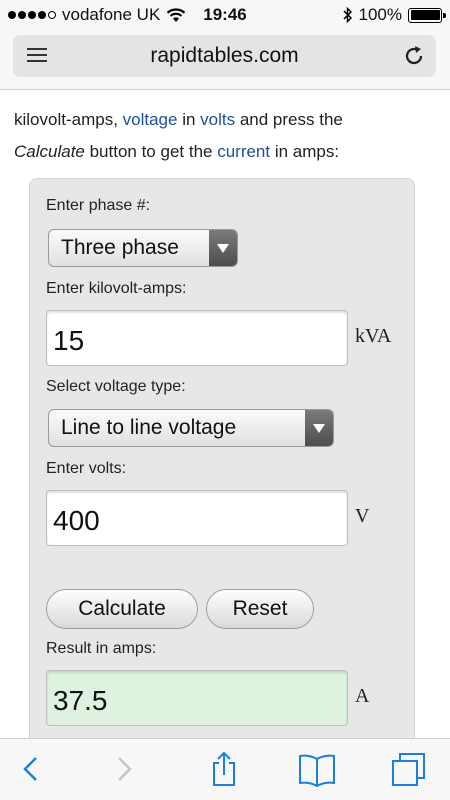  What do you see at coordinates (76, 520) in the screenshot?
I see `volts-input-value: 400` at bounding box center [76, 520].